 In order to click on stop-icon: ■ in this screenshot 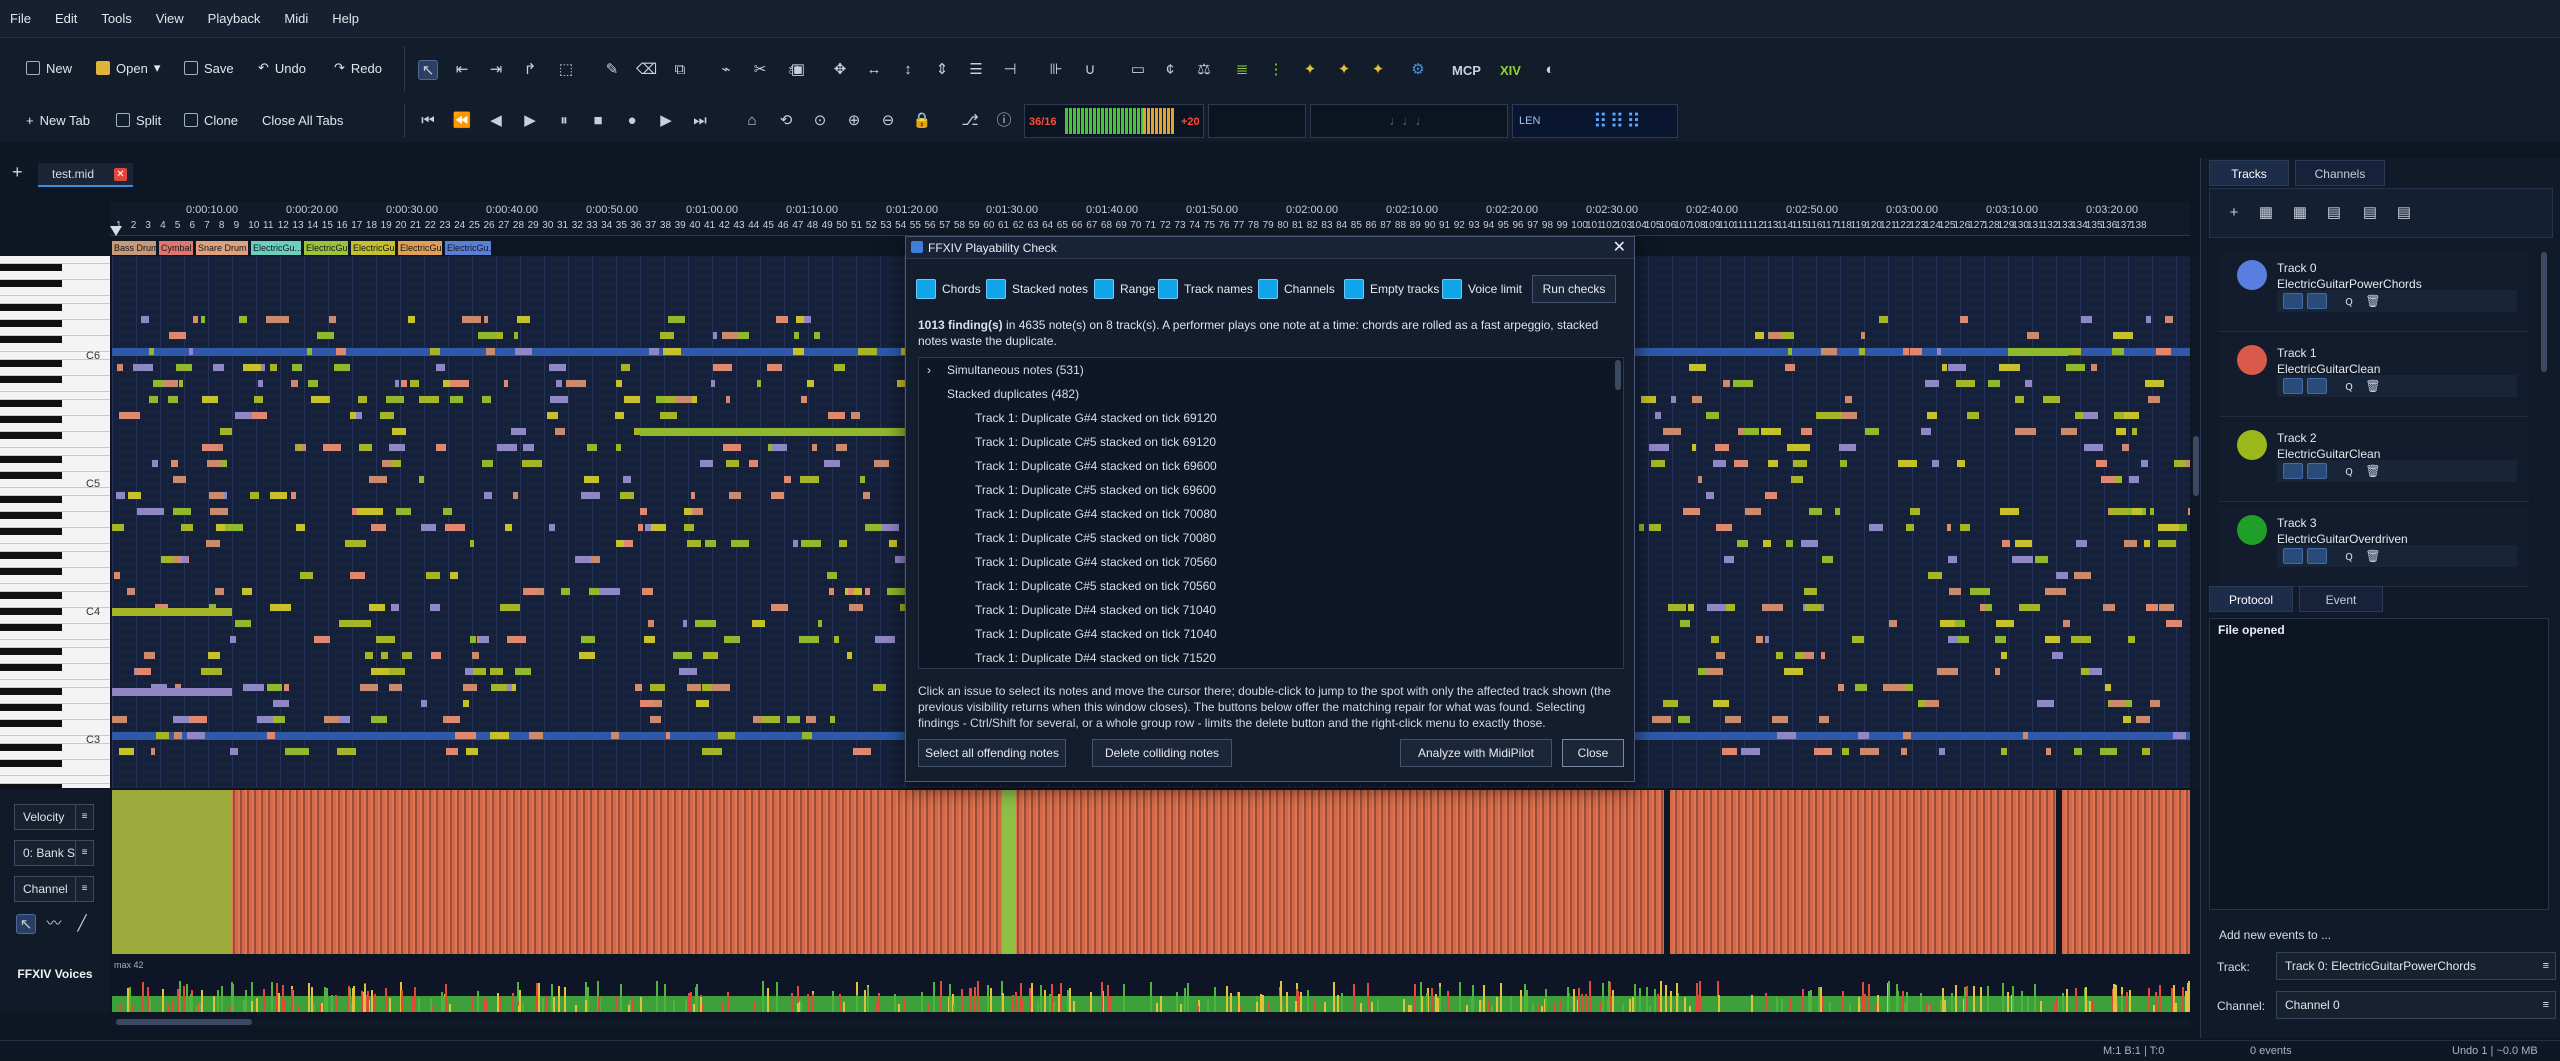, I will do `click(598, 121)`.